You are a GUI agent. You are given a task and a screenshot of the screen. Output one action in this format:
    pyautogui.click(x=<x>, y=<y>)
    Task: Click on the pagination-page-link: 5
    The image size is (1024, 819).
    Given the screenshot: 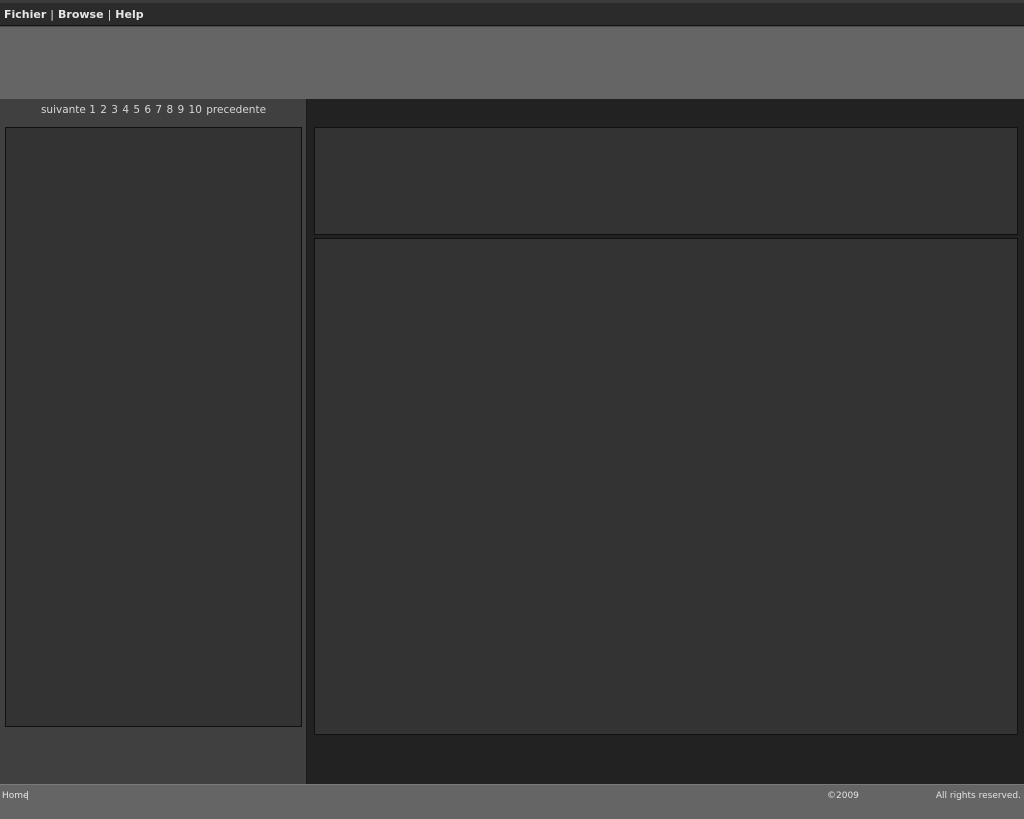 What is the action you would take?
    pyautogui.click(x=136, y=110)
    